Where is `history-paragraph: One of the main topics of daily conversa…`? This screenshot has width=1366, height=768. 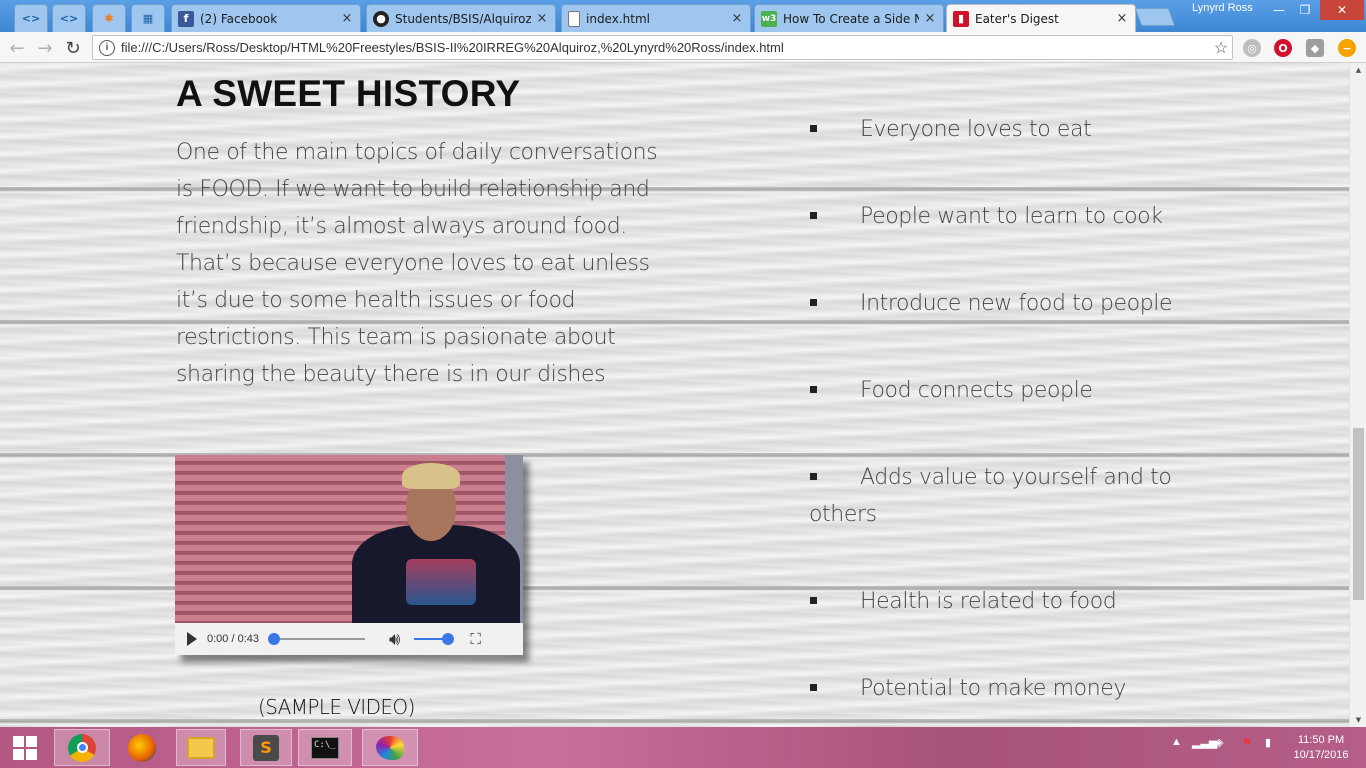 history-paragraph: One of the main topics of daily conversa… is located at coordinates (417, 263).